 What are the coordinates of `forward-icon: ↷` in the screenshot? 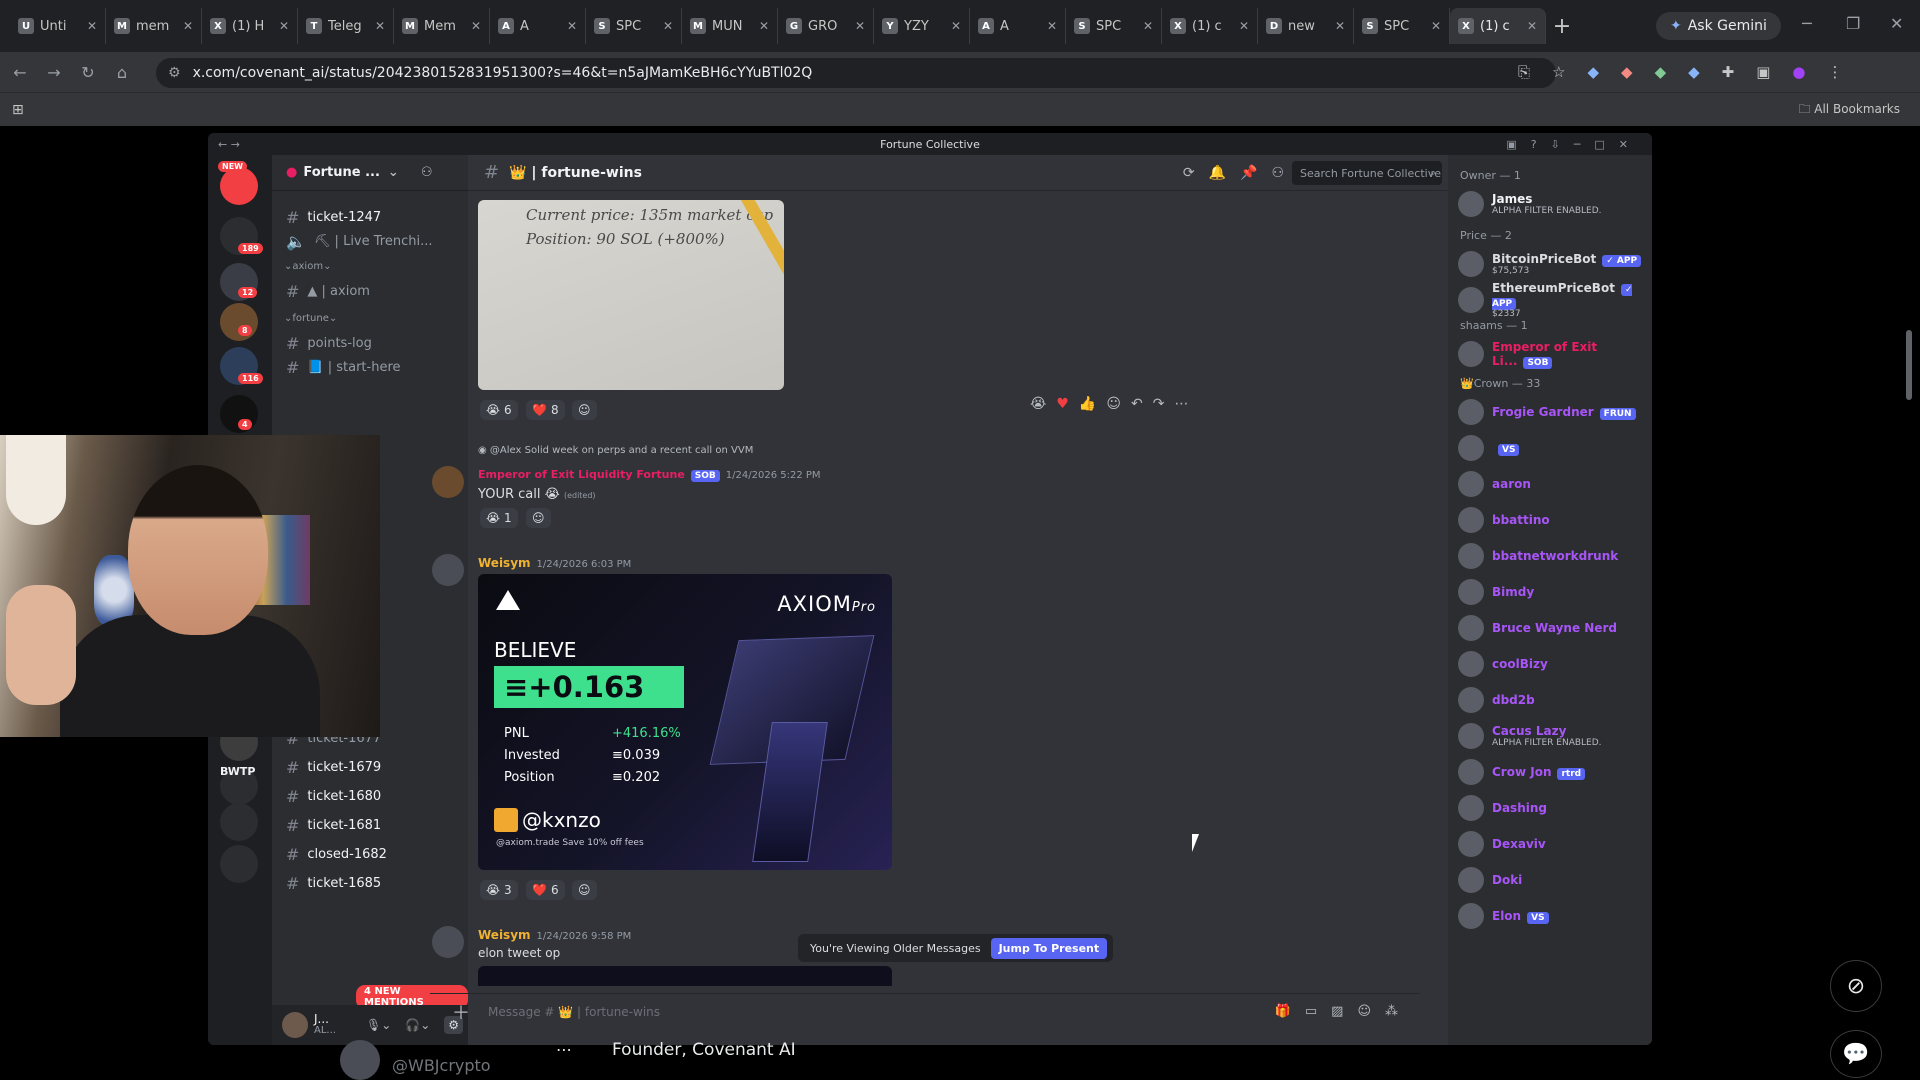 It's located at (1159, 404).